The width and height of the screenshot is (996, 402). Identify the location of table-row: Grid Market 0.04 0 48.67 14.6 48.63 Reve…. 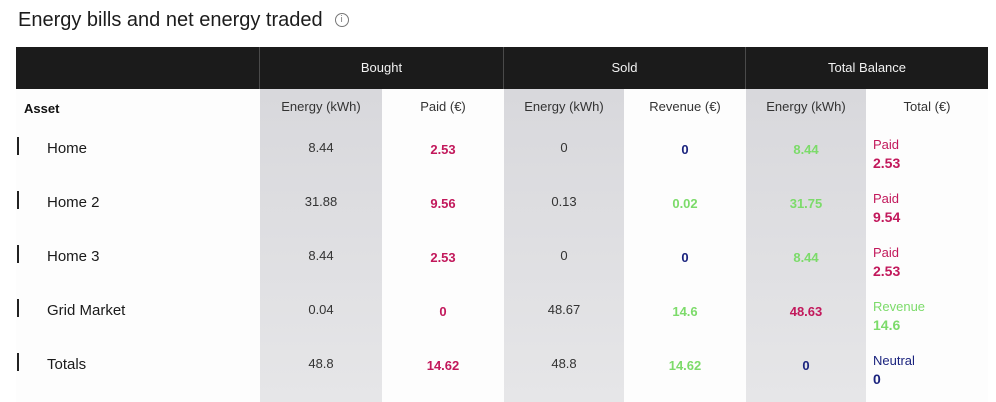
(502, 311).